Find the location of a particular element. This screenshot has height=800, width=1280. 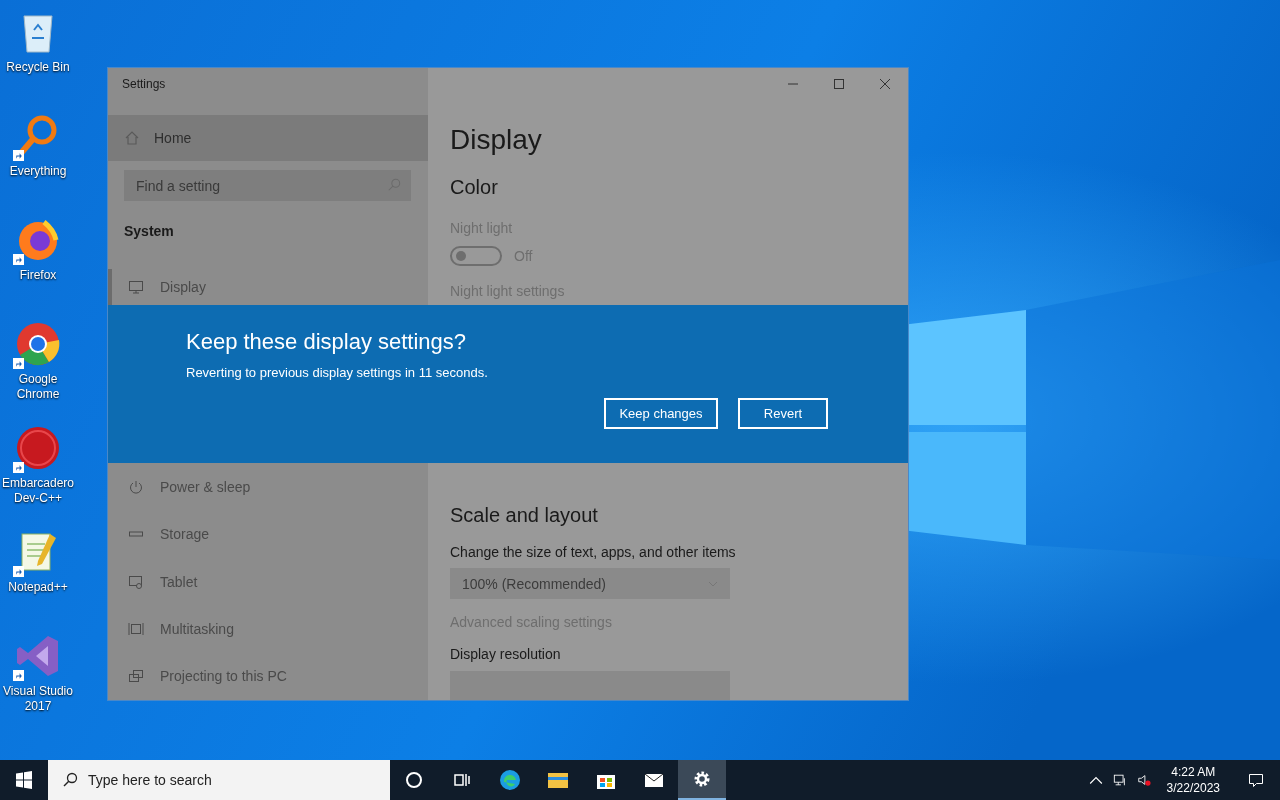

setting-label: Display resolution is located at coordinates (506, 654).